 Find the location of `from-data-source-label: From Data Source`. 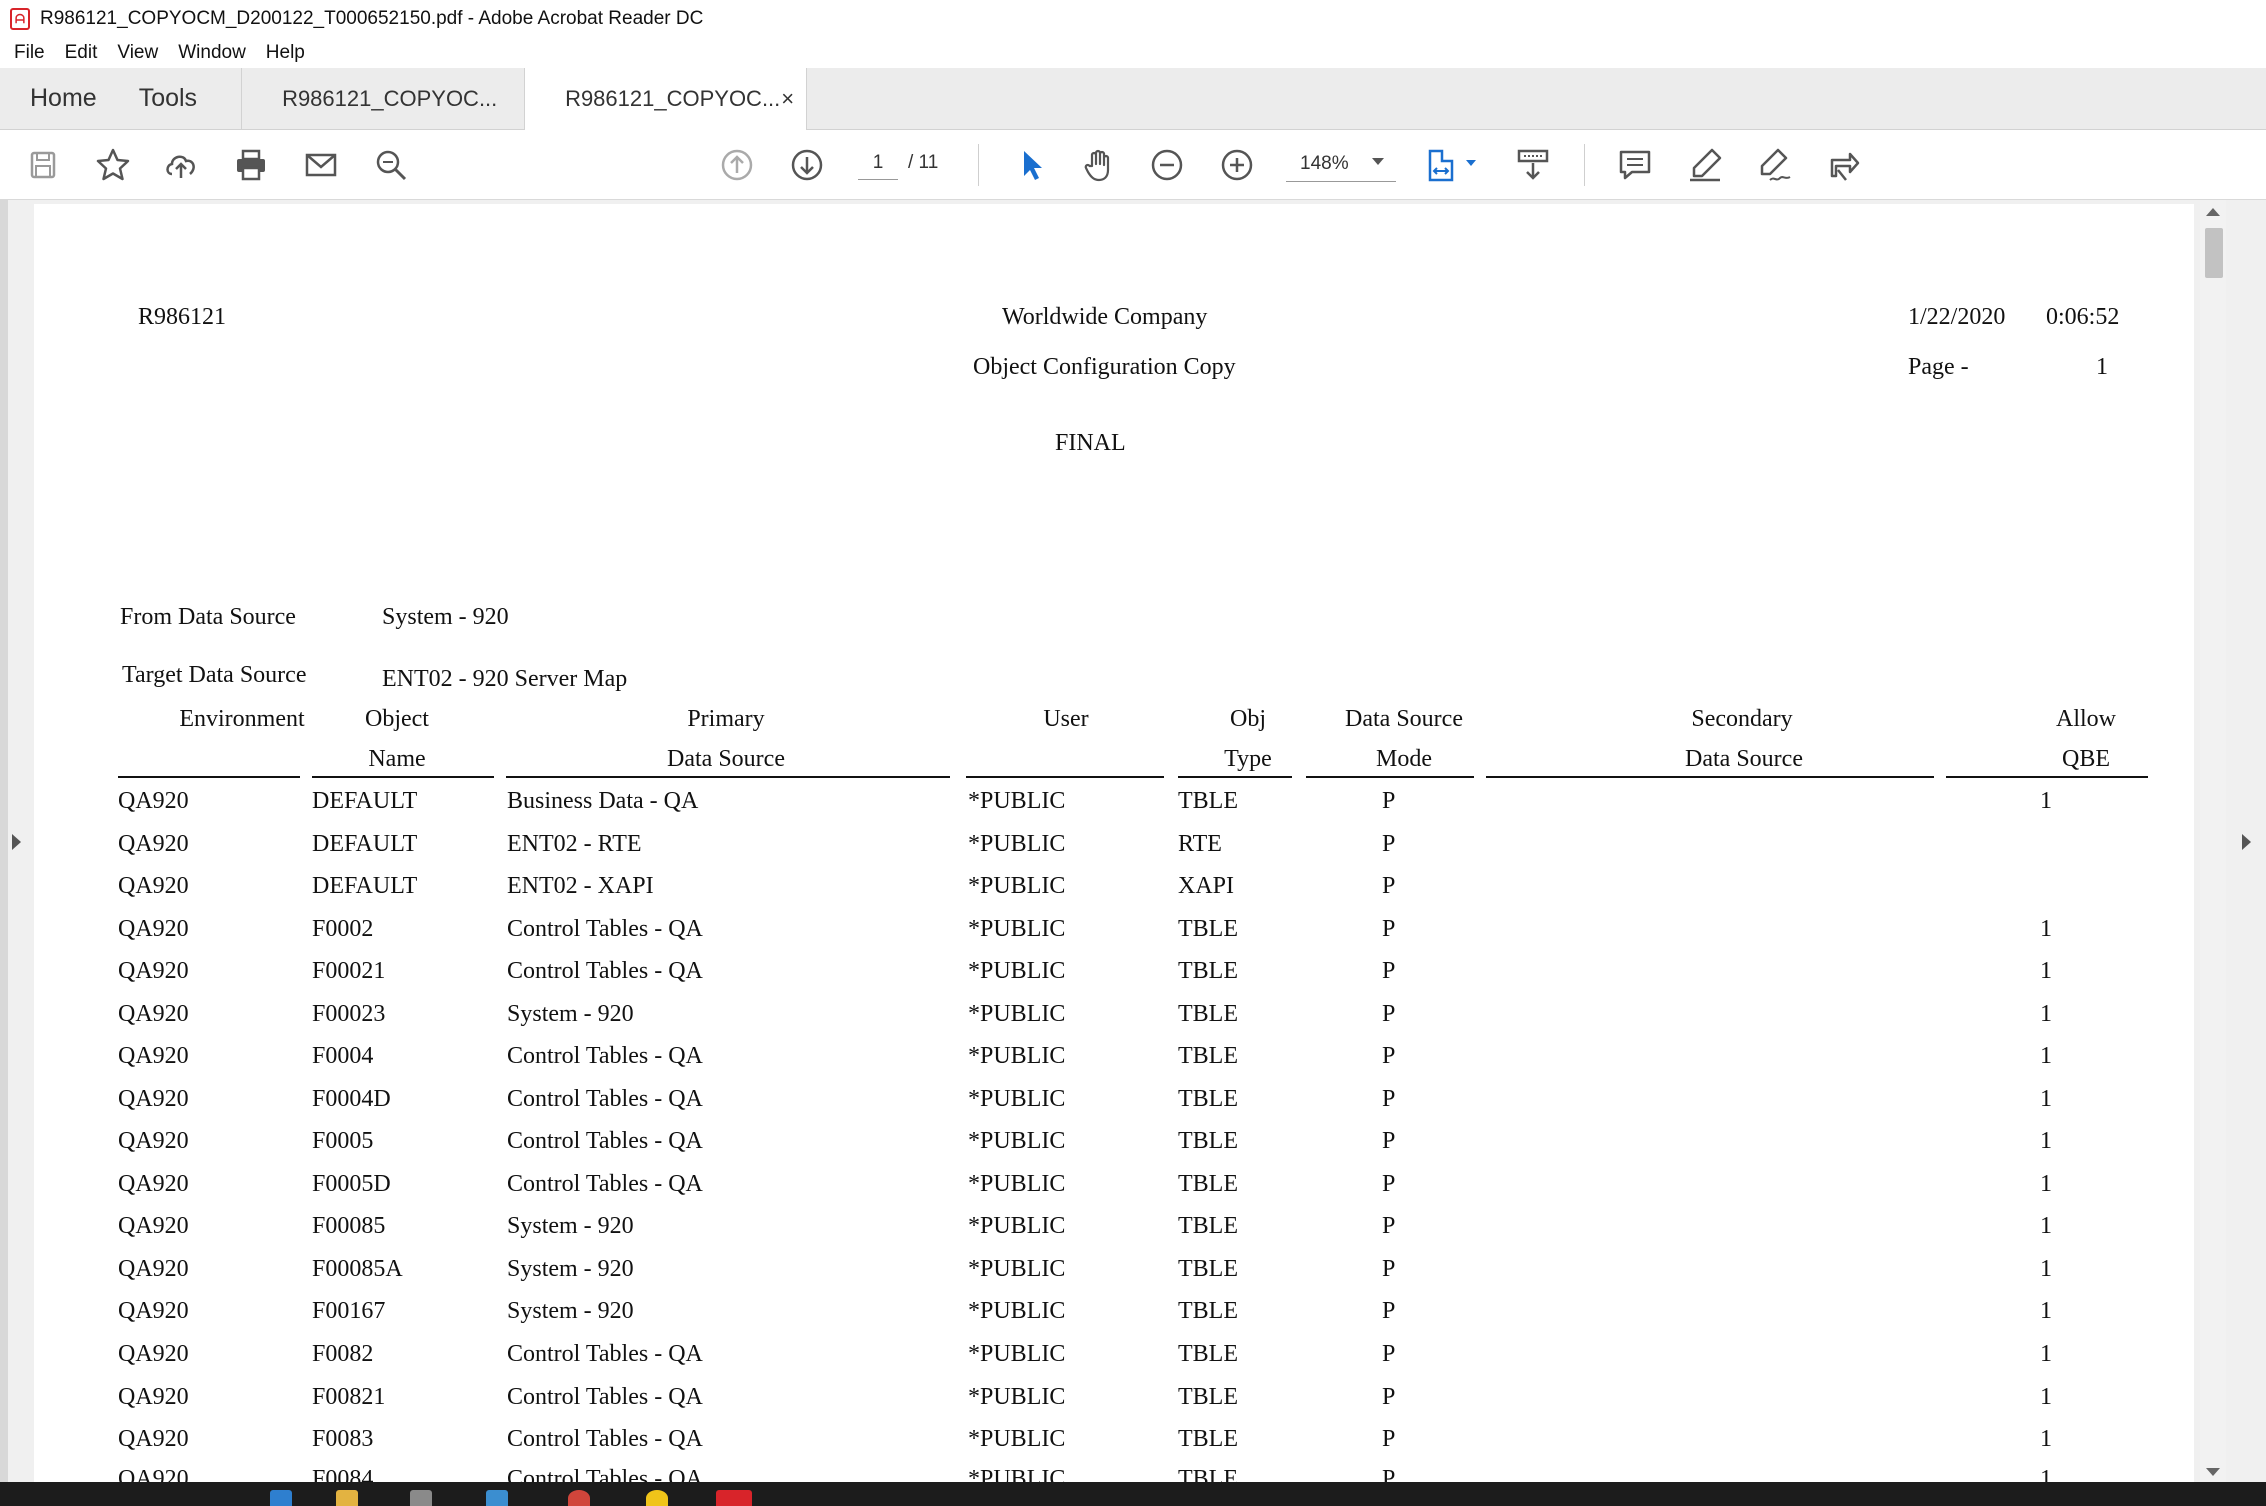

from-data-source-label: From Data Source is located at coordinates (208, 617).